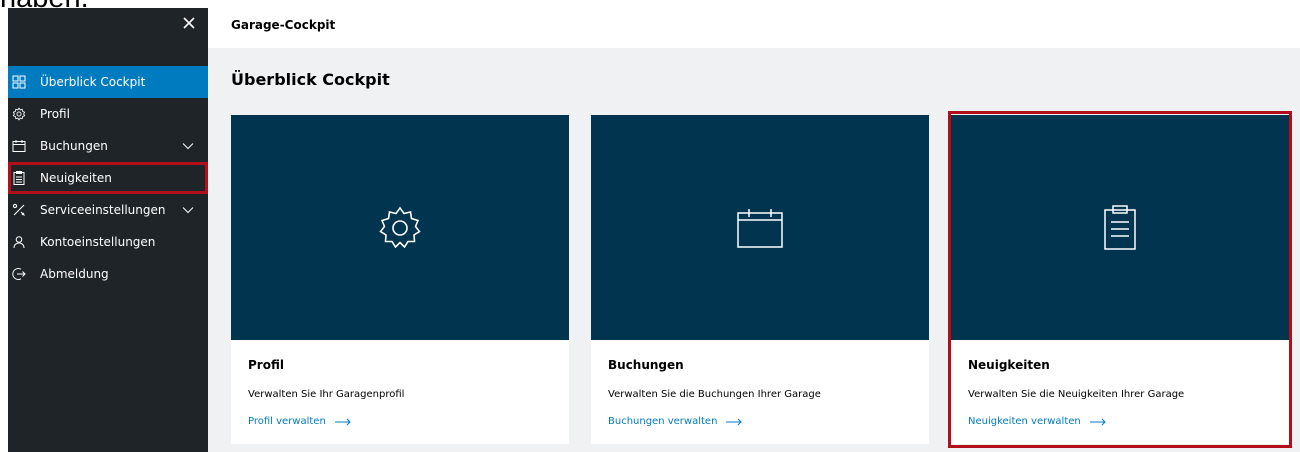 This screenshot has width=1300, height=452. What do you see at coordinates (310, 79) in the screenshot?
I see `page-title: Überblick Cockpit` at bounding box center [310, 79].